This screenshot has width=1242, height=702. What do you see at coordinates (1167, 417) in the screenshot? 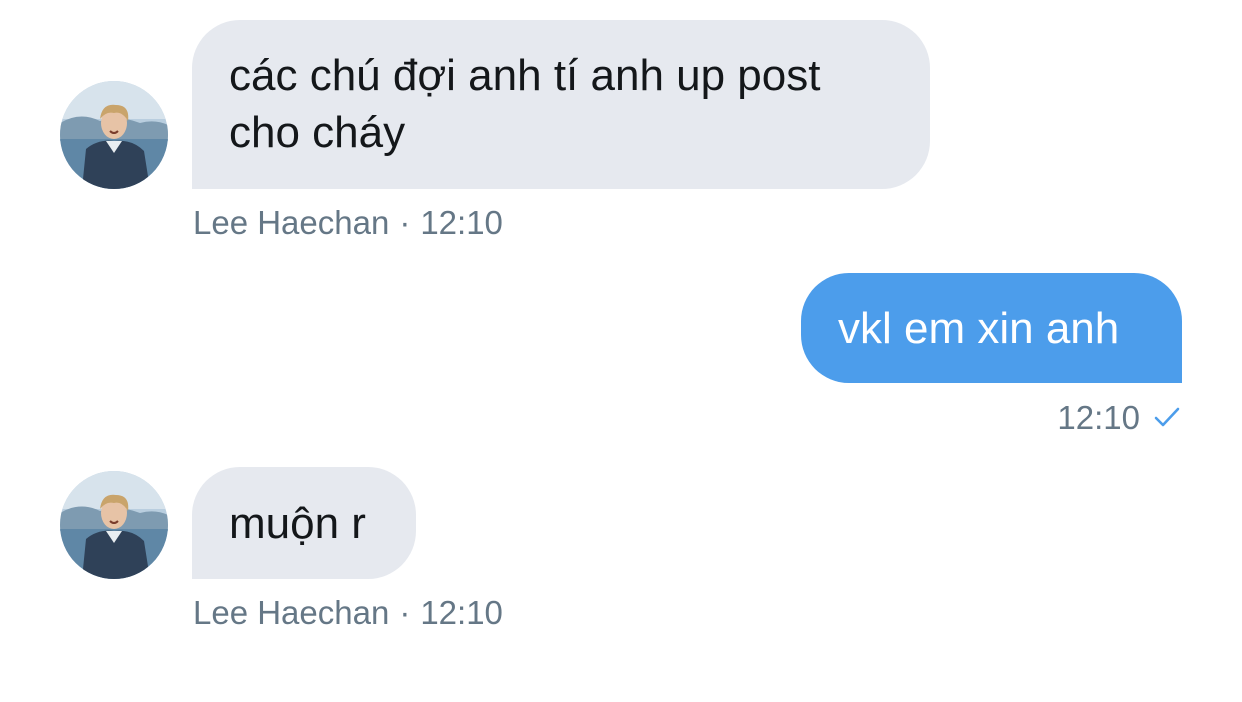
I see `checkmark-icon` at bounding box center [1167, 417].